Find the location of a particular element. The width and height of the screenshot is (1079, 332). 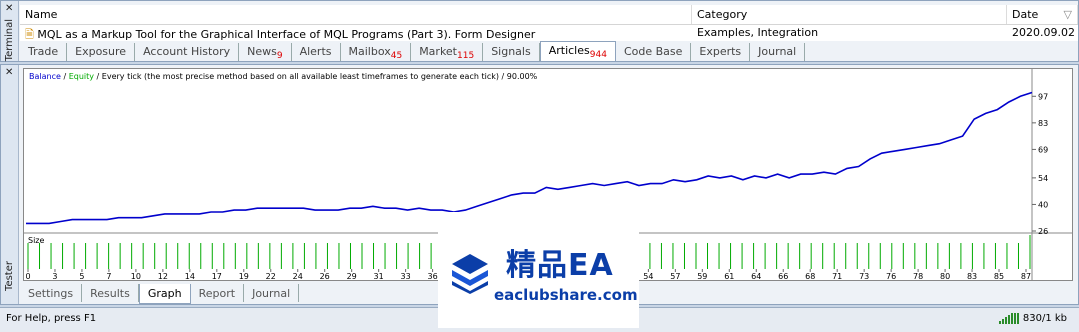

tab-badge: 944 is located at coordinates (598, 55).